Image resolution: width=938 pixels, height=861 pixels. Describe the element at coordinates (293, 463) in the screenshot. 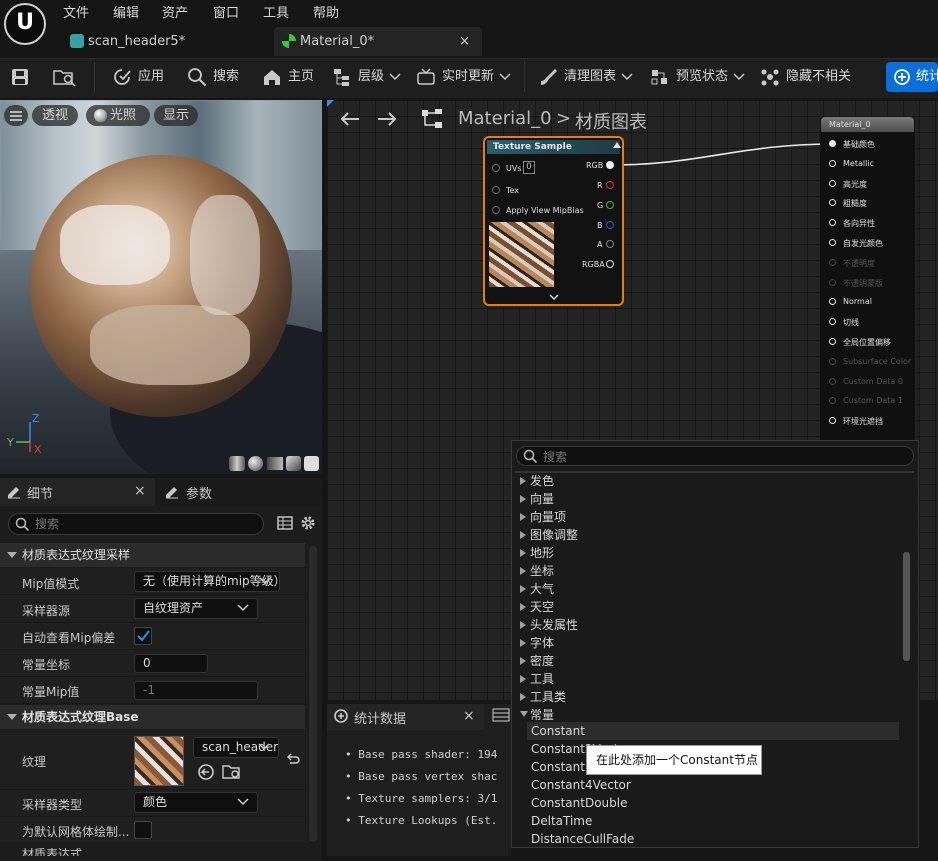

I see `cube-icon` at that location.